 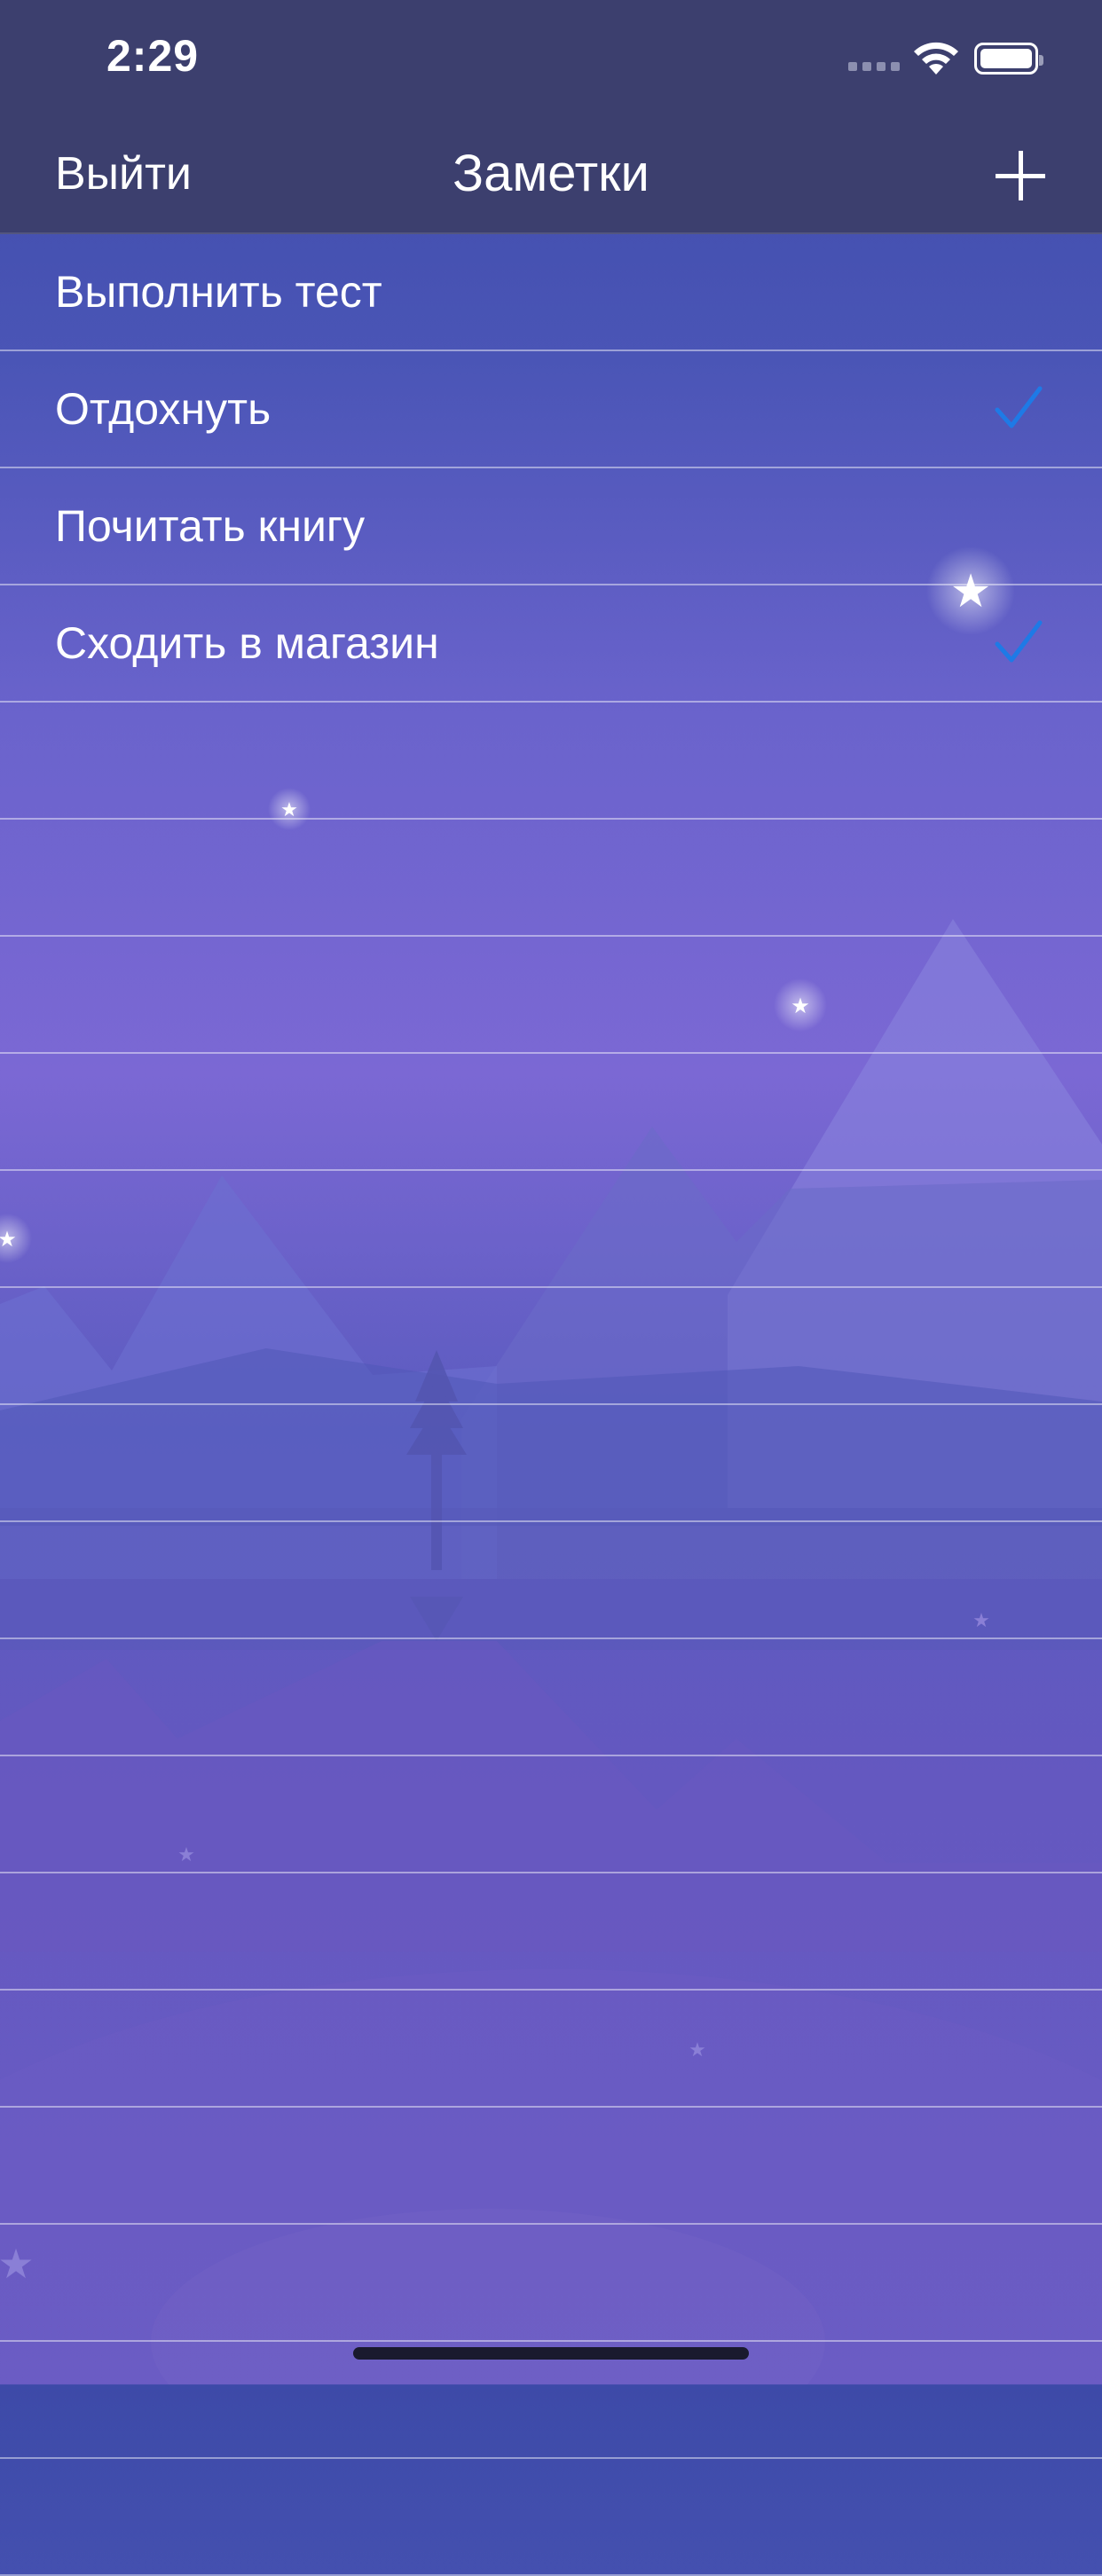 I want to click on navigation-bar: Выйти Заметки, so click(x=551, y=175).